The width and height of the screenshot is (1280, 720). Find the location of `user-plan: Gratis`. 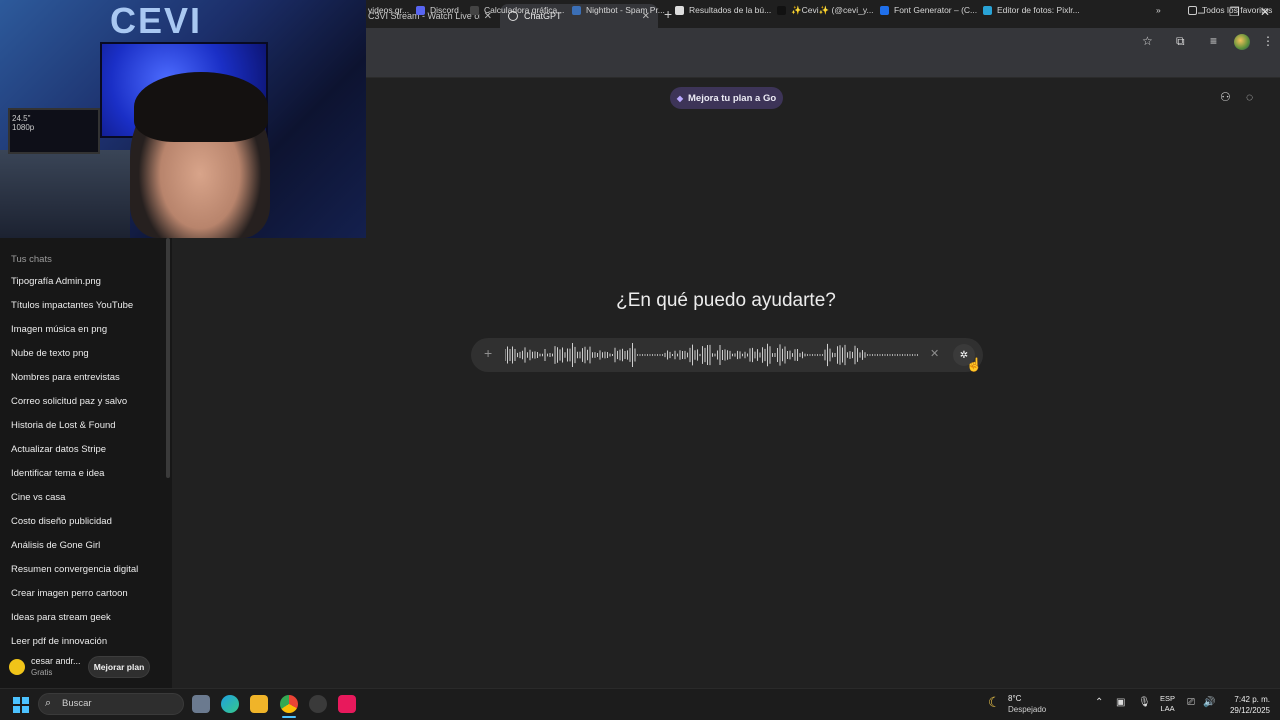

user-plan: Gratis is located at coordinates (42, 672).